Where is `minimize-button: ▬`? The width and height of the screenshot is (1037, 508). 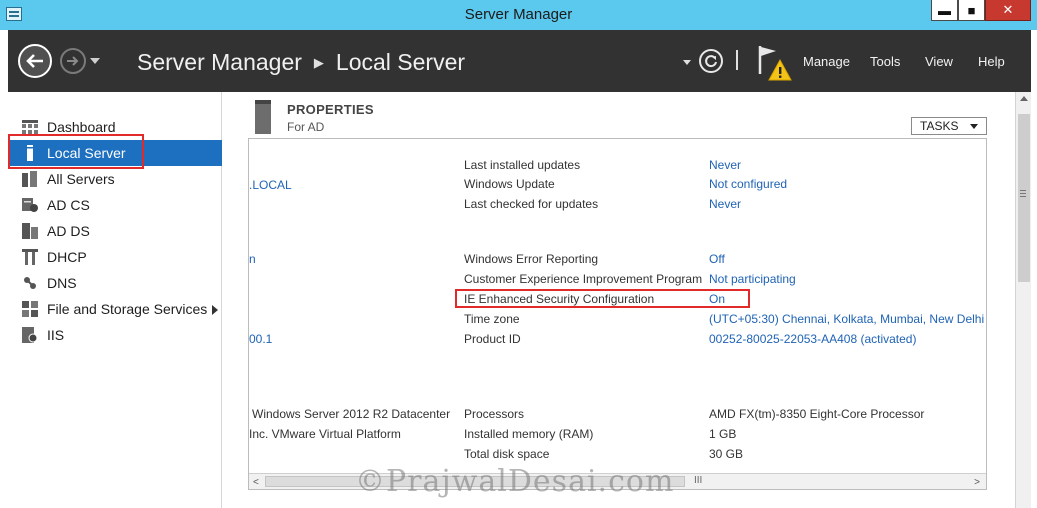 minimize-button: ▬ is located at coordinates (944, 10).